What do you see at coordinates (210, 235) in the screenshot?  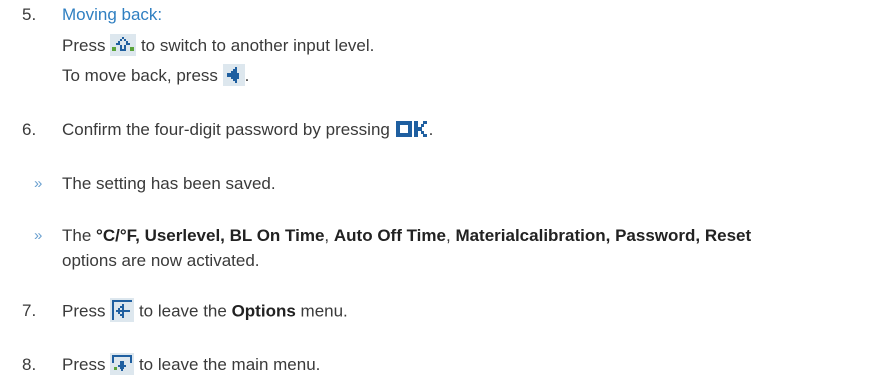 I see `option-list: °C/°F, Userlevel, BL On Time` at bounding box center [210, 235].